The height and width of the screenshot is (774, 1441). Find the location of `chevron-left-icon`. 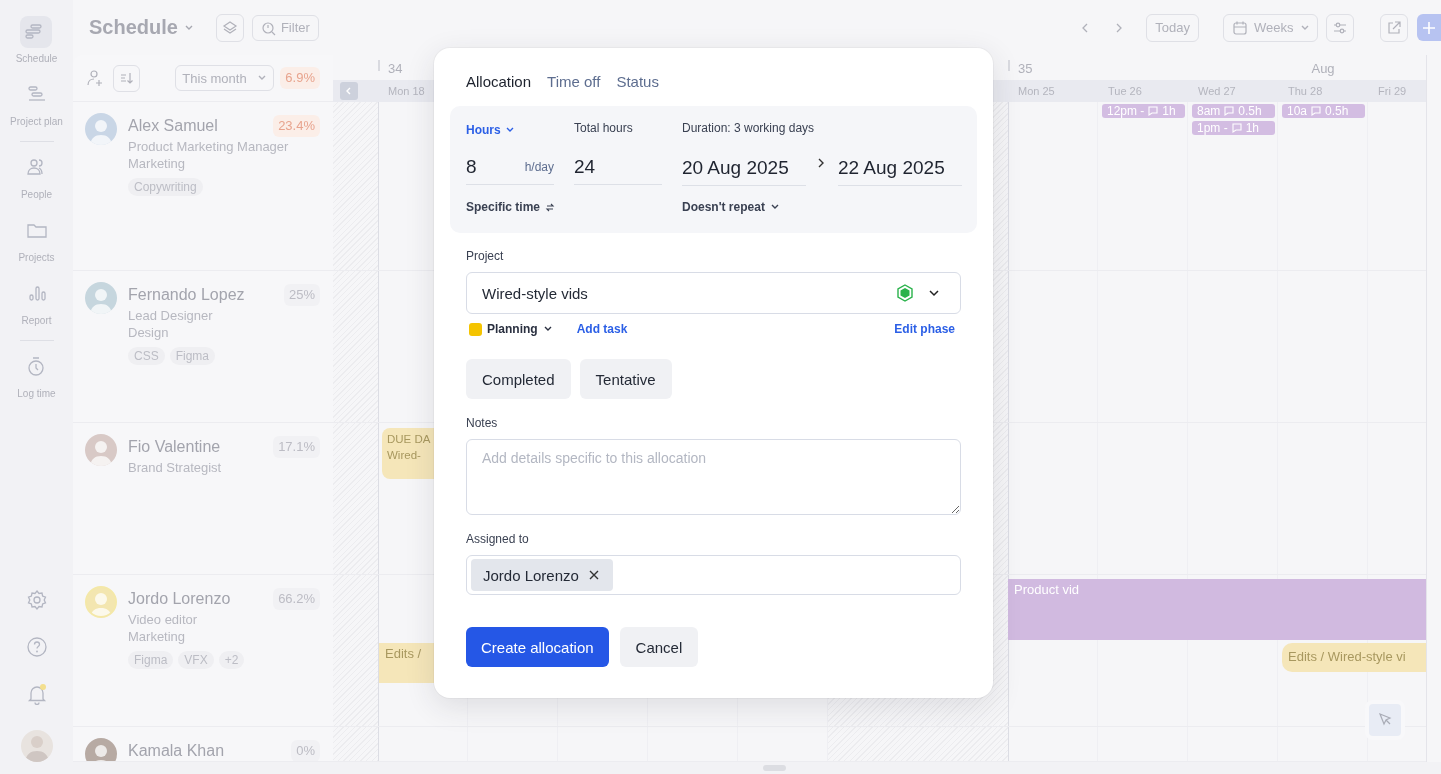

chevron-left-icon is located at coordinates (349, 91).